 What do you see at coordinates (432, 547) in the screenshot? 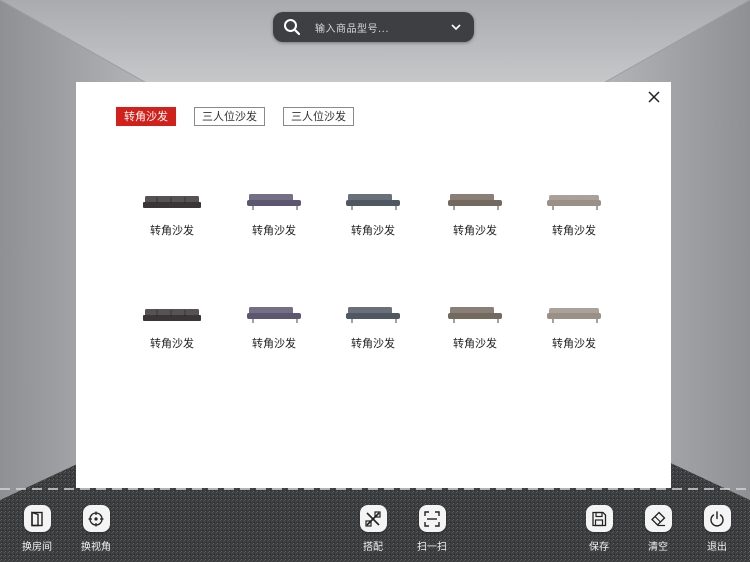
I see `scan-label: 扫一扫` at bounding box center [432, 547].